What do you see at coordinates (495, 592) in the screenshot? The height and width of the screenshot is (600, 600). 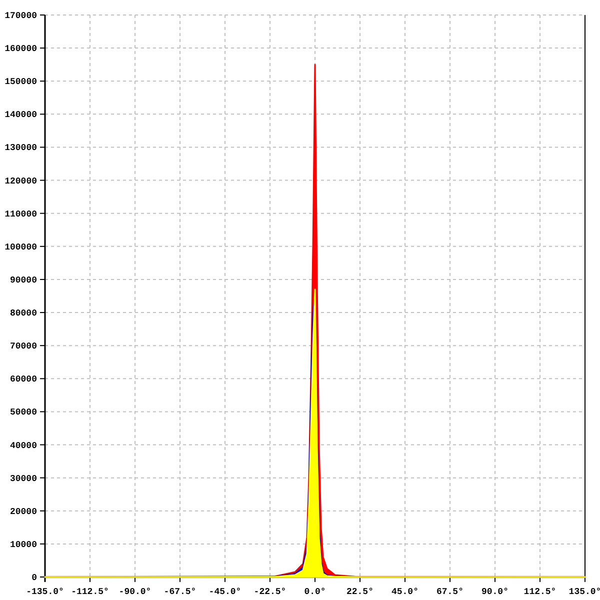 I see `tick-label: 90.0°` at bounding box center [495, 592].